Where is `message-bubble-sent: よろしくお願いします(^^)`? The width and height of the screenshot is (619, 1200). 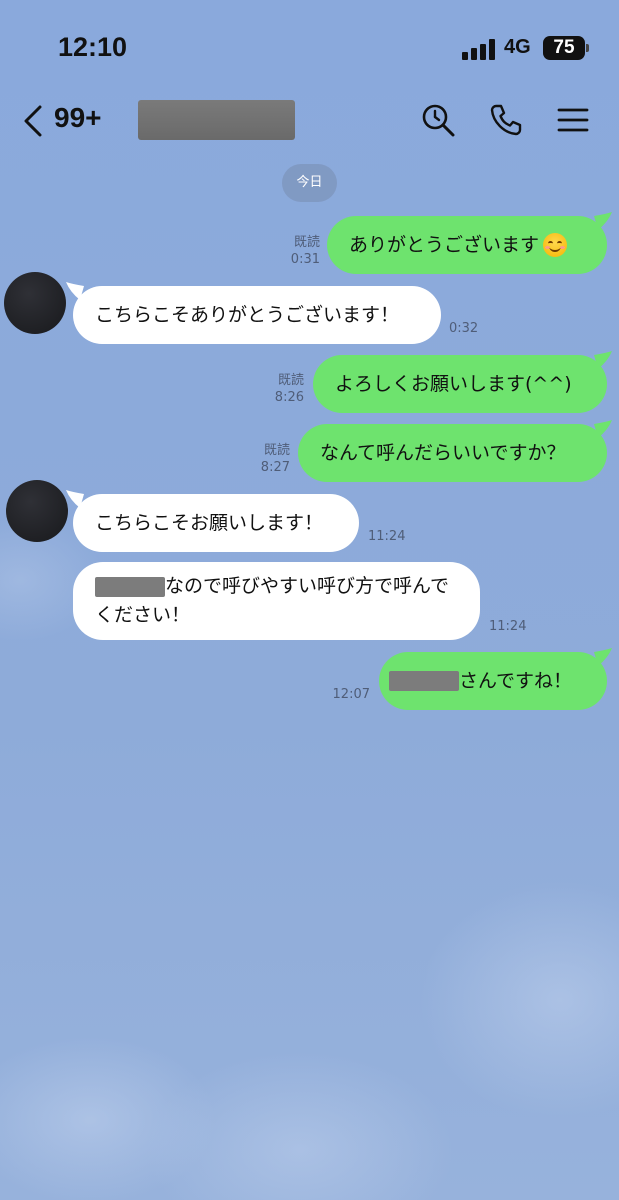
message-bubble-sent: よろしくお願いします(^^) is located at coordinates (460, 384).